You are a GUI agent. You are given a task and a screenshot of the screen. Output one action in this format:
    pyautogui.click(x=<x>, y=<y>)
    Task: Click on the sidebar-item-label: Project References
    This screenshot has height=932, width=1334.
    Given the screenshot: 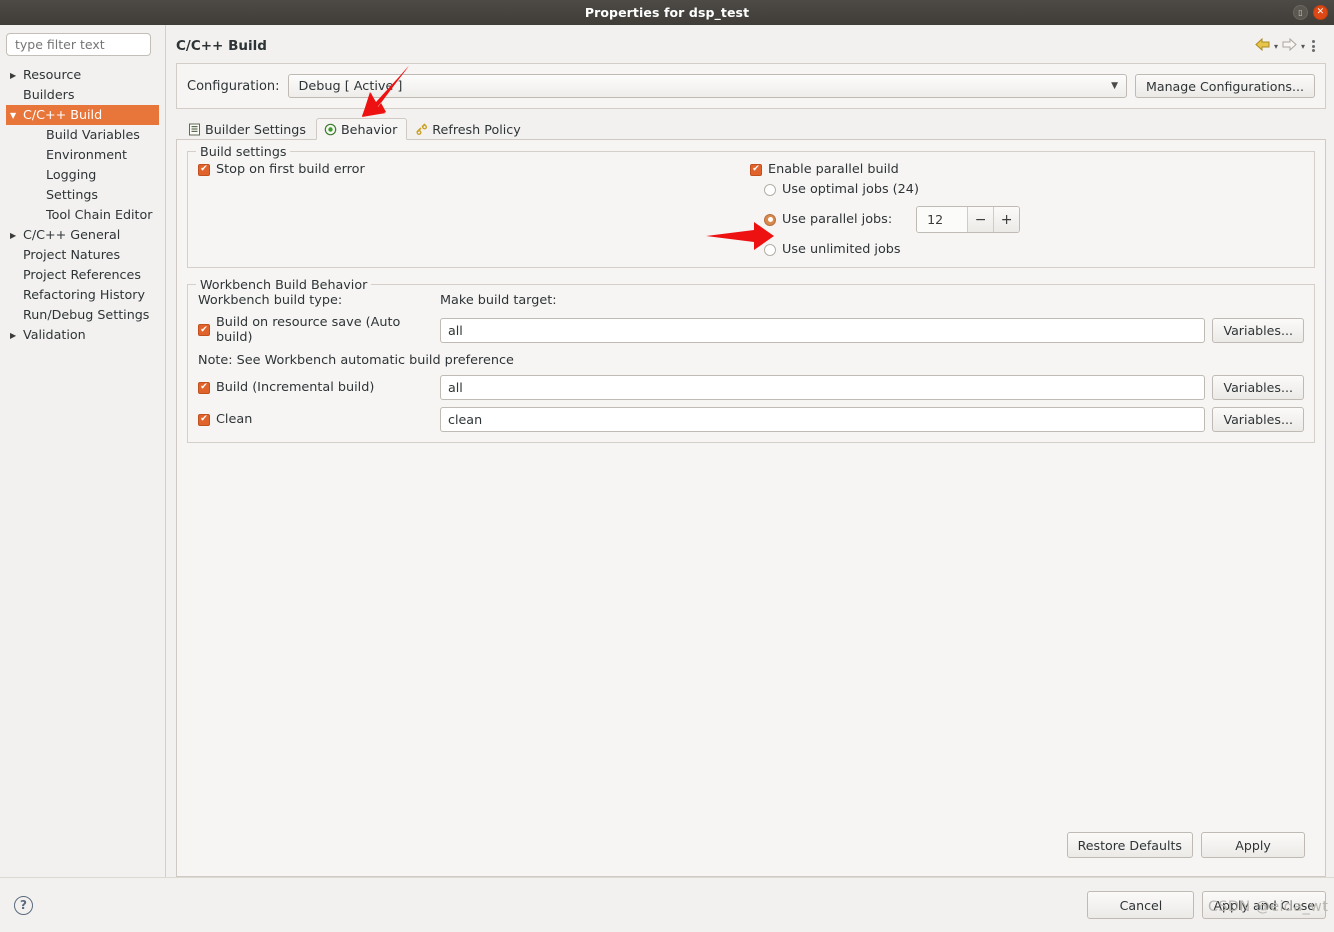 What is the action you would take?
    pyautogui.click(x=82, y=274)
    